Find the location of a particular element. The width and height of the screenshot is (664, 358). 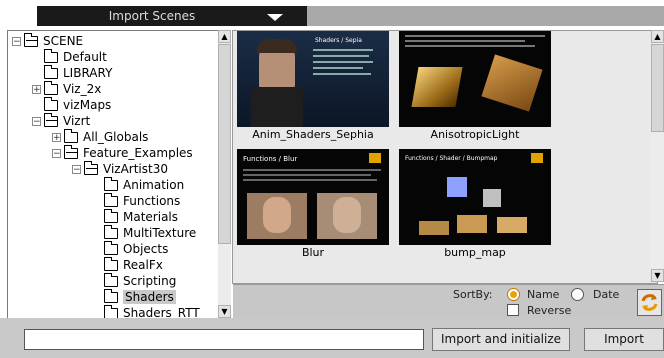

tree-item: + All_Globals is located at coordinates (100, 137).